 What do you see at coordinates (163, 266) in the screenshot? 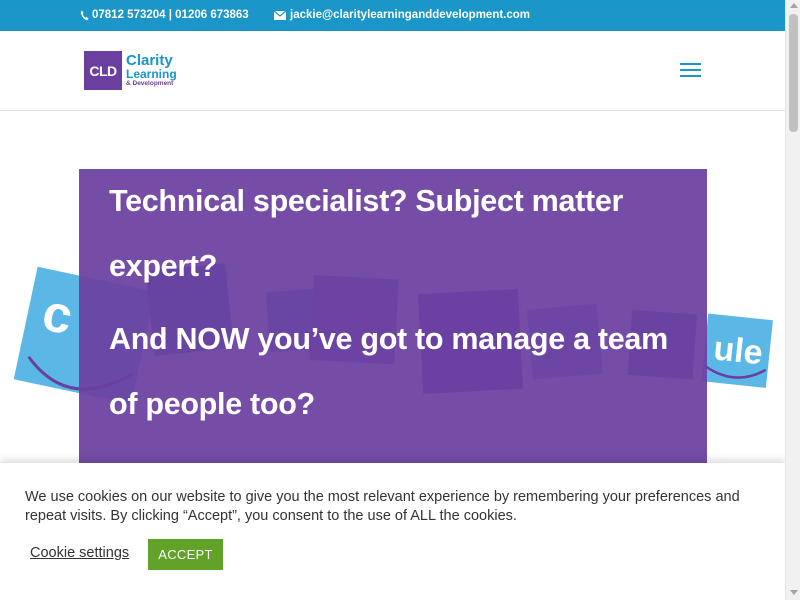
I see `hero-line-2: expert?` at bounding box center [163, 266].